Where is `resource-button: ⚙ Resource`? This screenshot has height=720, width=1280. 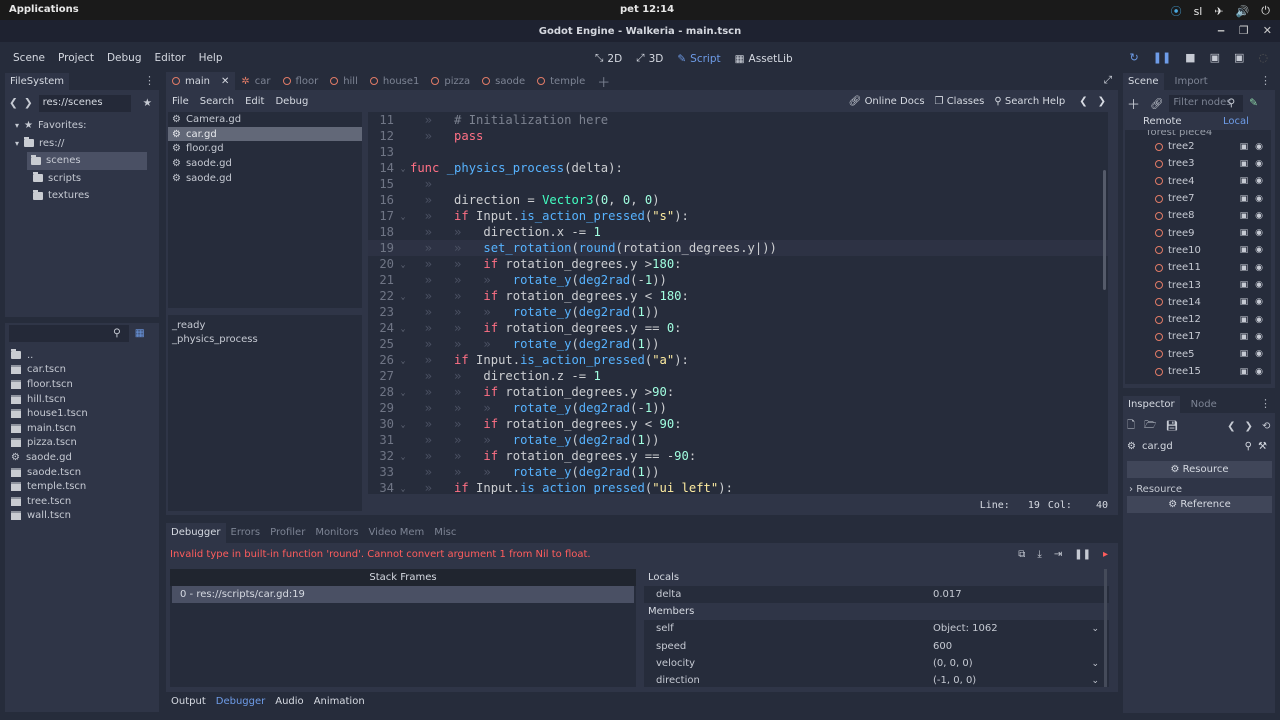 resource-button: ⚙ Resource is located at coordinates (1199, 469).